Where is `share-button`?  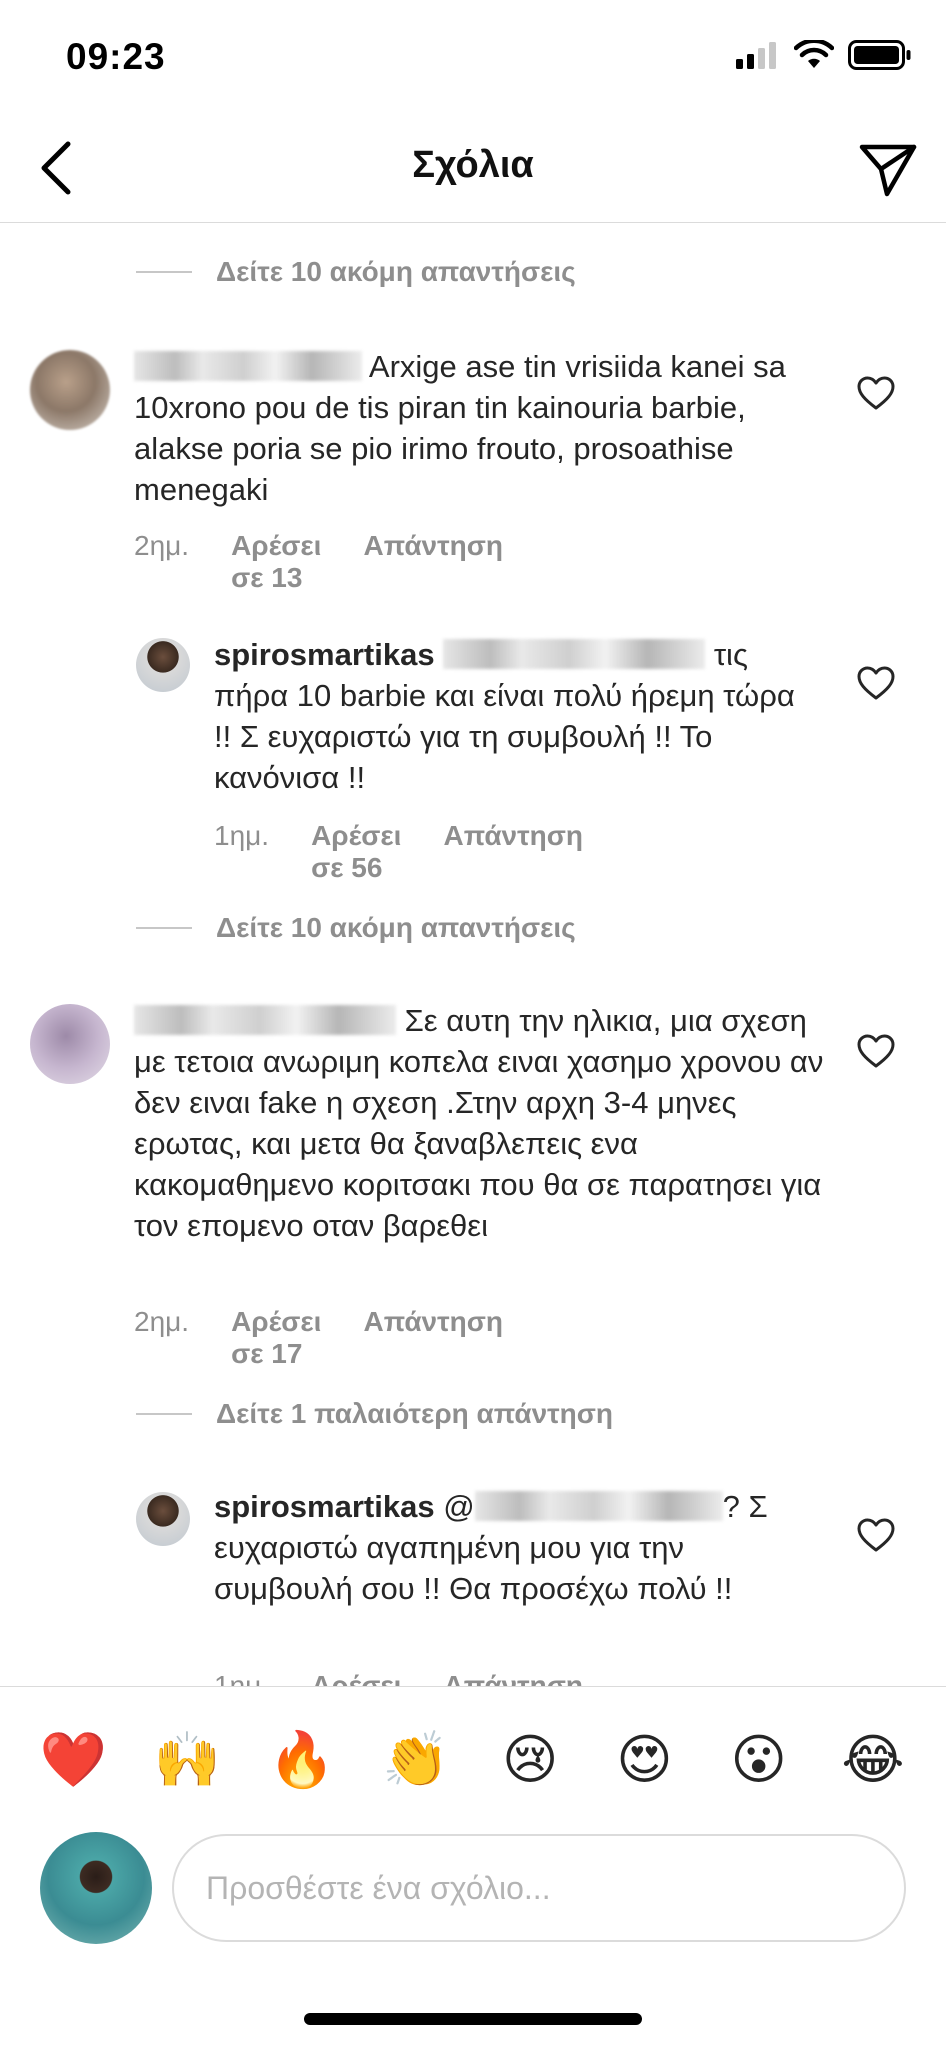 share-button is located at coordinates (888, 170).